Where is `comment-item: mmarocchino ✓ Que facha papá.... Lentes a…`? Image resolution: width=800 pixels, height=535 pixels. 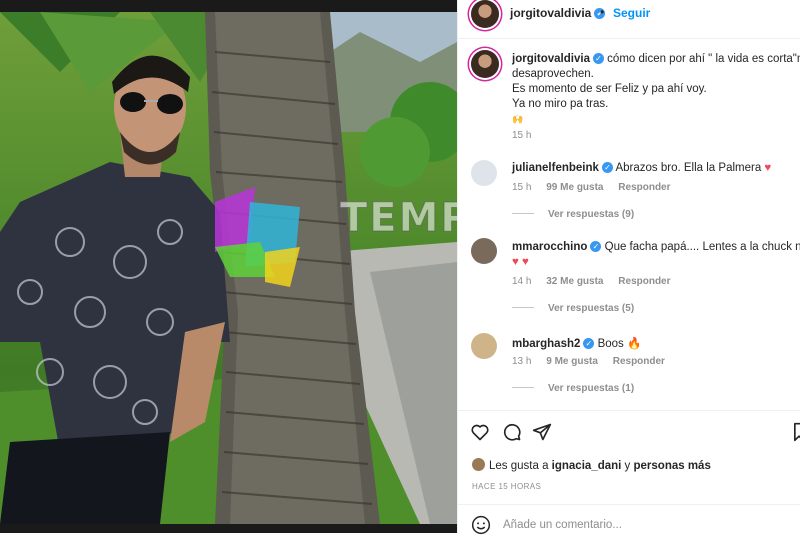
comment-item: mmarocchino ✓ Que facha papá.... Lentes a… is located at coordinates (656, 247).